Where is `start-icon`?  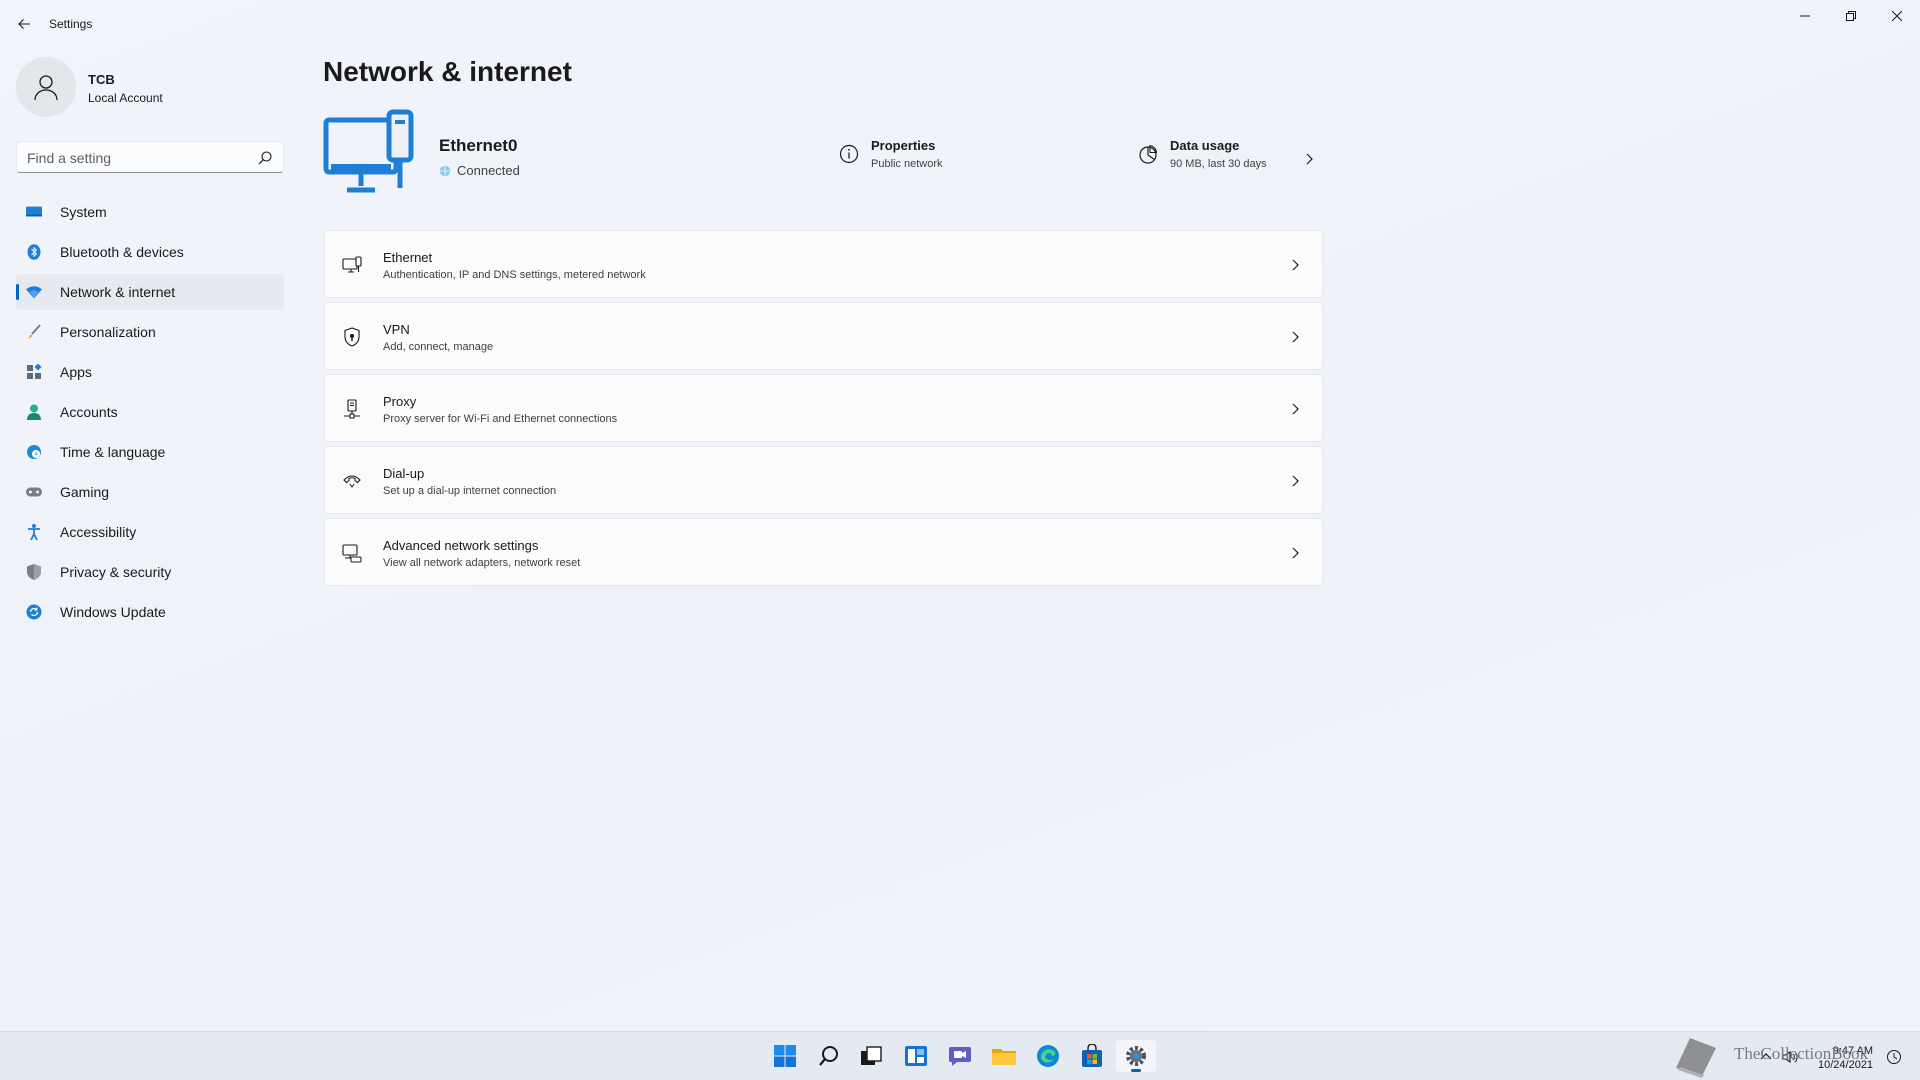 start-icon is located at coordinates (785, 1056).